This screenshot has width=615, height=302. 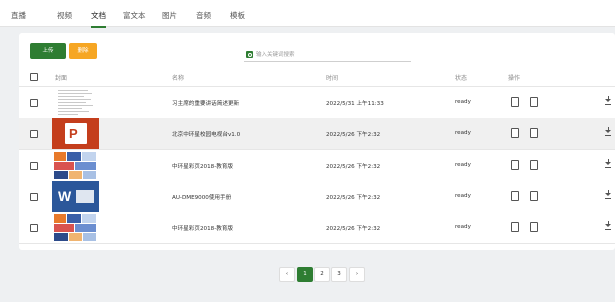 What do you see at coordinates (34, 77) in the screenshot?
I see `select-all-checkbox` at bounding box center [34, 77].